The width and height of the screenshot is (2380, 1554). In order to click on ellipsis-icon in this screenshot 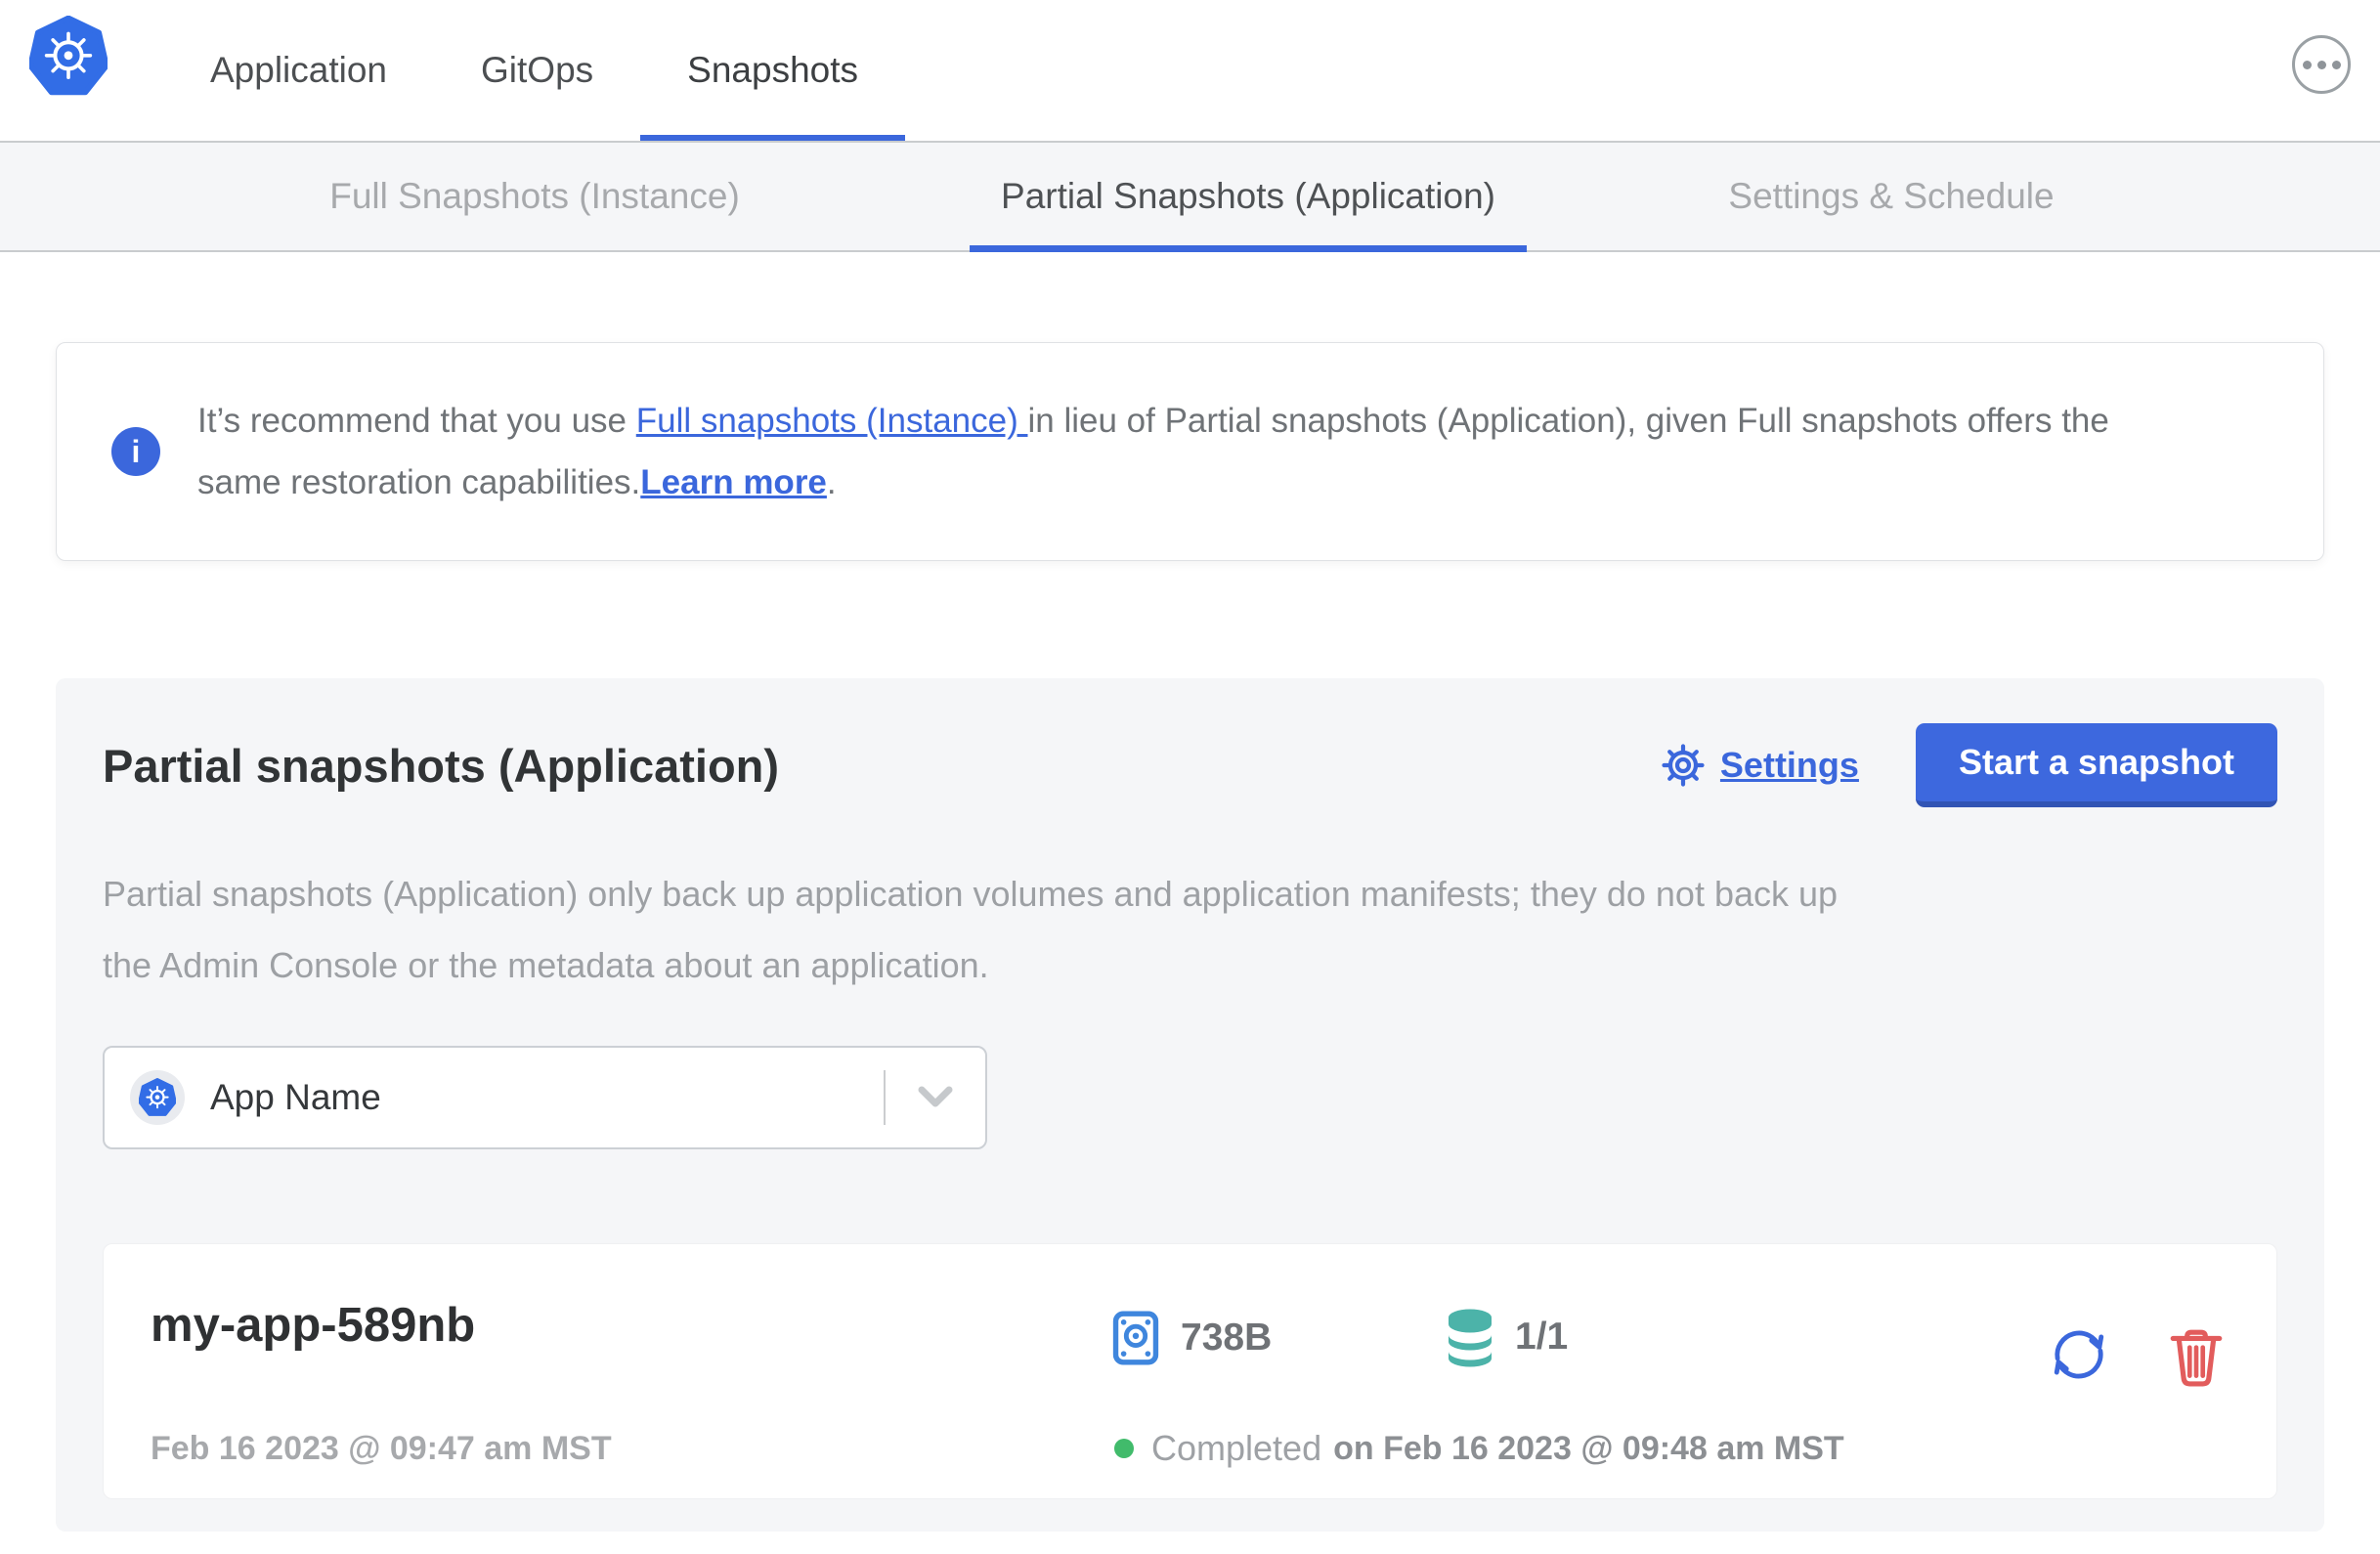, I will do `click(2321, 64)`.